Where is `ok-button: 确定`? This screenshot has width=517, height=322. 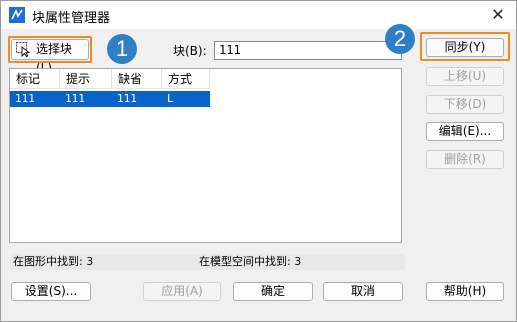 ok-button: 确定 is located at coordinates (273, 291).